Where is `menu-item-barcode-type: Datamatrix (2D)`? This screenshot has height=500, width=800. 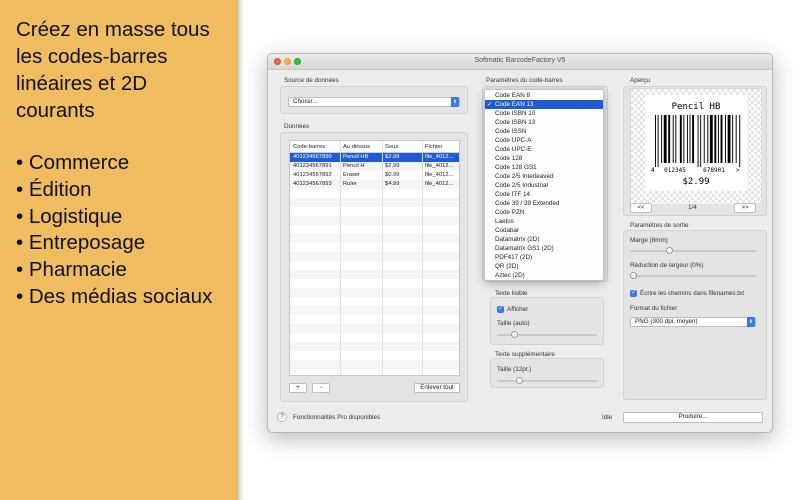 menu-item-barcode-type: Datamatrix (2D) is located at coordinates (544, 239).